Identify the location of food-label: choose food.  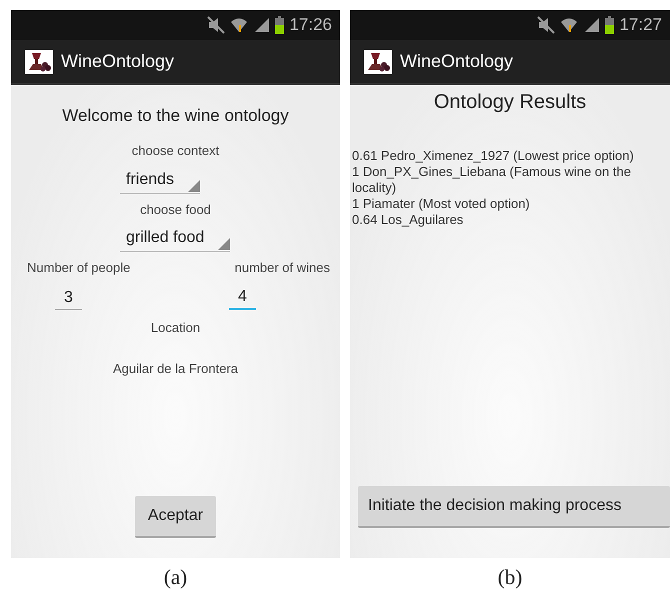
(175, 210).